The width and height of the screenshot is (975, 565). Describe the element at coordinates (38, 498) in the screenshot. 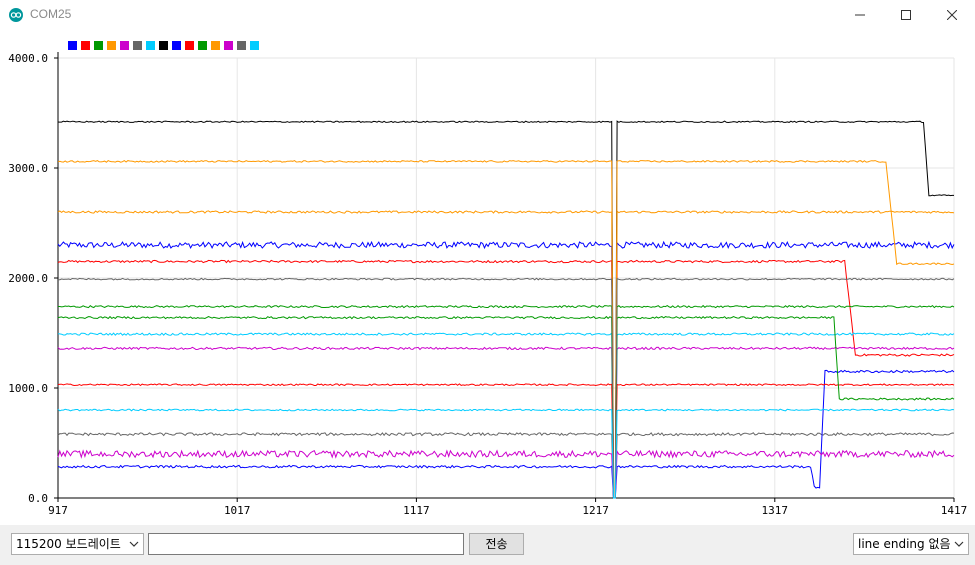

I see `y-tick-label: 0.0` at that location.